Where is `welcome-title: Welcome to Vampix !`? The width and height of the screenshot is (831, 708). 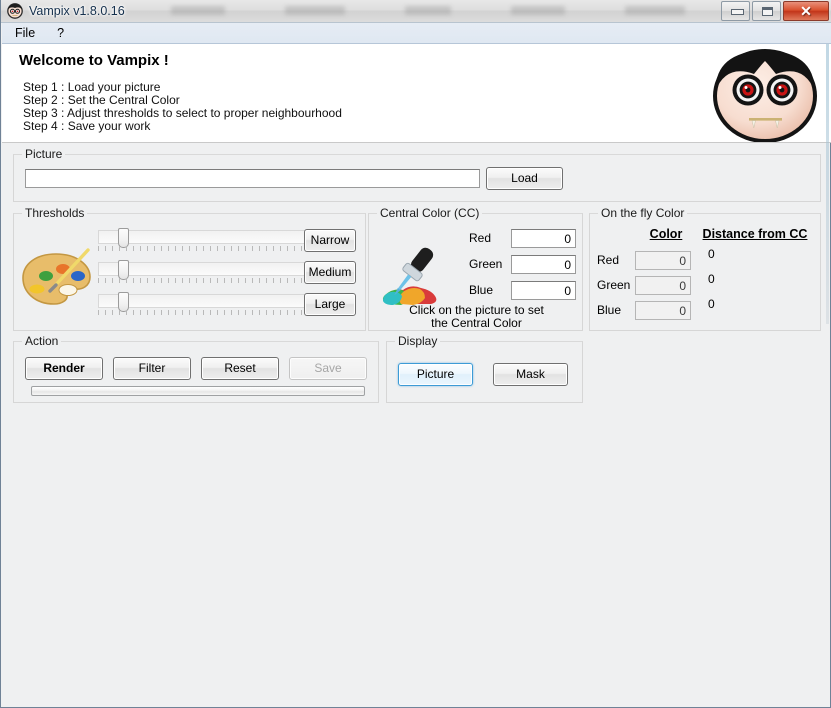
welcome-title: Welcome to Vampix ! is located at coordinates (94, 60).